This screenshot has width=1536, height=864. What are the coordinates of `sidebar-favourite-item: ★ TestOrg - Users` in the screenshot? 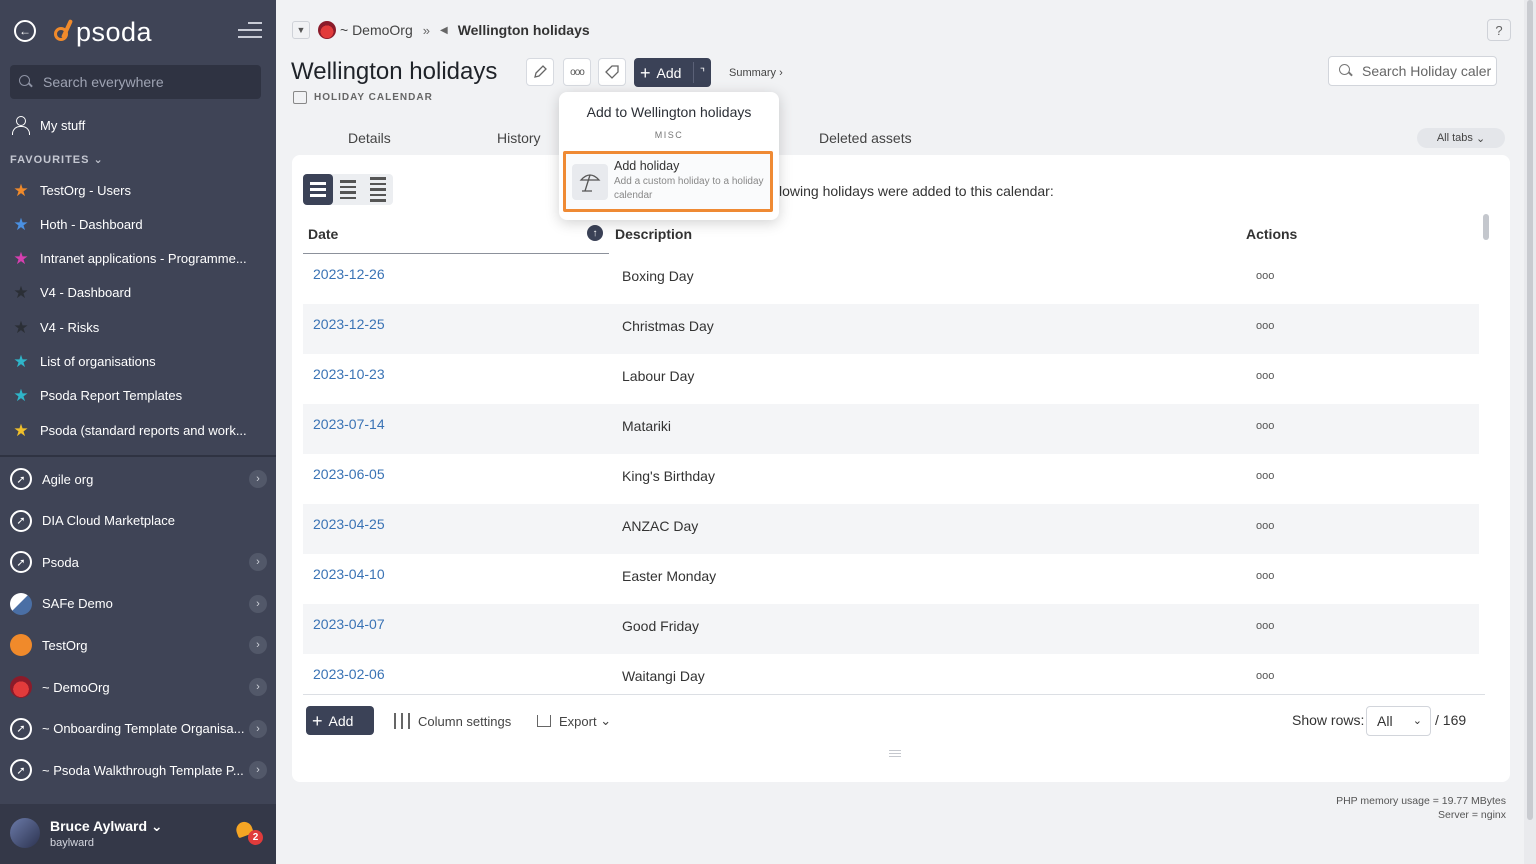 It's located at (138, 190).